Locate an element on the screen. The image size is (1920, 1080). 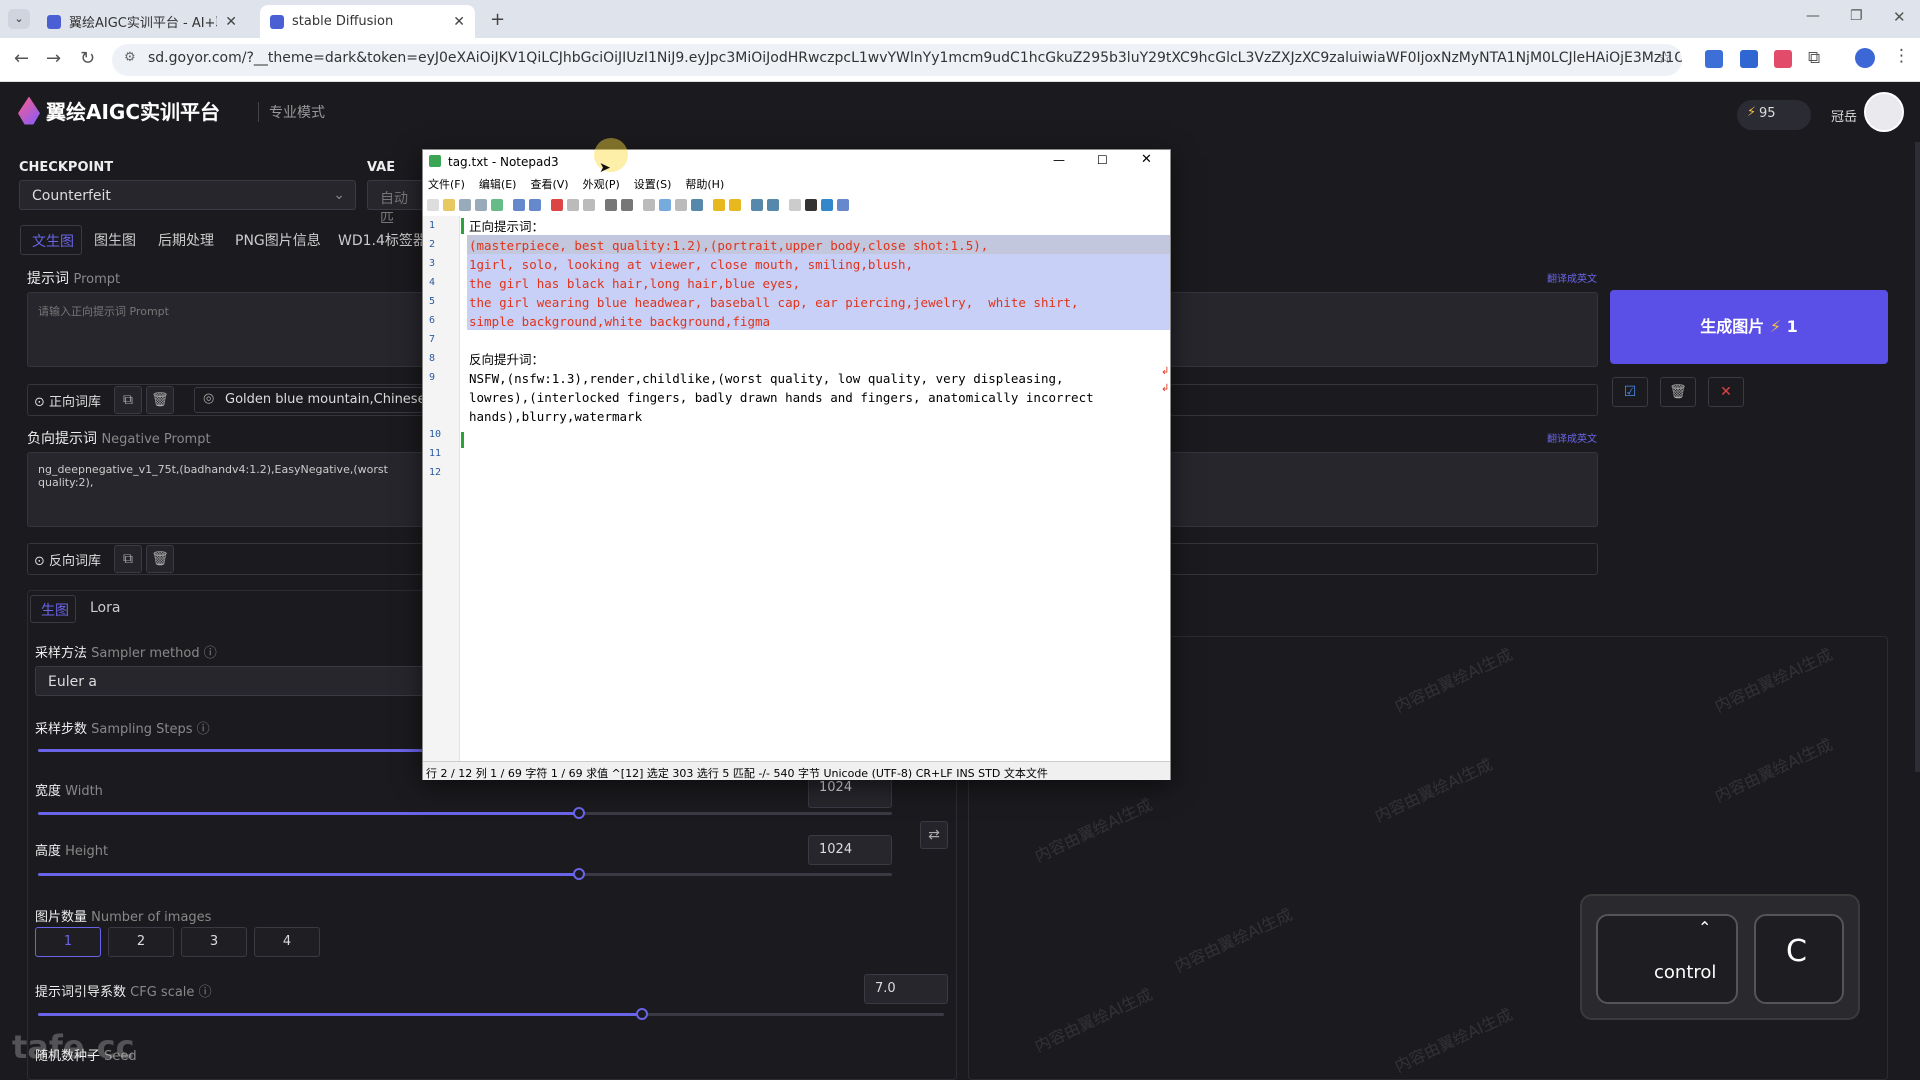
checkbox-icon: ☑ is located at coordinates (1630, 392).